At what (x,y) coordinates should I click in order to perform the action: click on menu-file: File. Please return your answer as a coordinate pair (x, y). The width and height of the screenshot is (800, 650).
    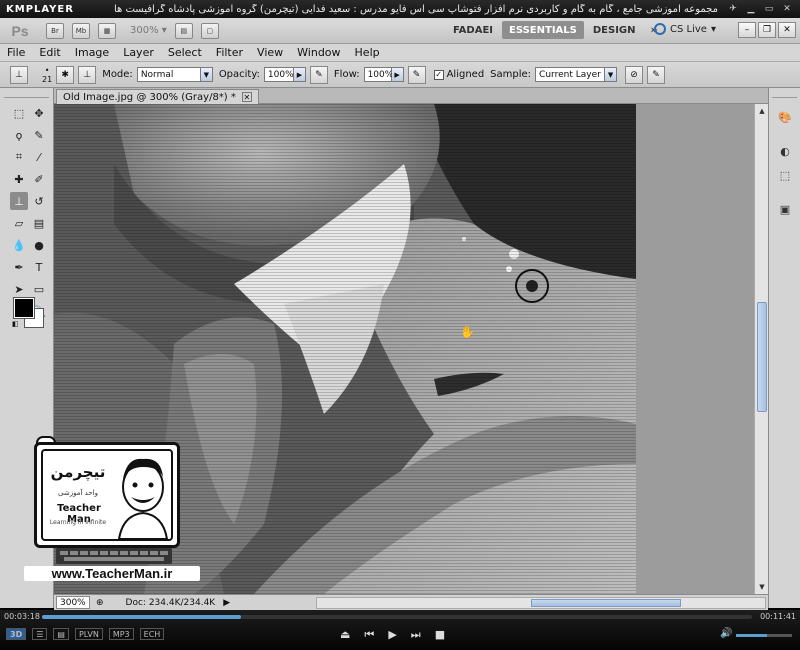
    Looking at the image, I should click on (16, 52).